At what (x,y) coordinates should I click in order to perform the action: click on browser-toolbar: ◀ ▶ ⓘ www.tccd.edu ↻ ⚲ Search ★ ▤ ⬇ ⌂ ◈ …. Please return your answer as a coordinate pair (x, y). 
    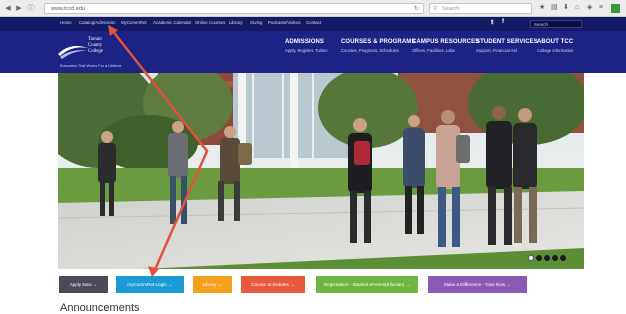
    Looking at the image, I should click on (313, 8).